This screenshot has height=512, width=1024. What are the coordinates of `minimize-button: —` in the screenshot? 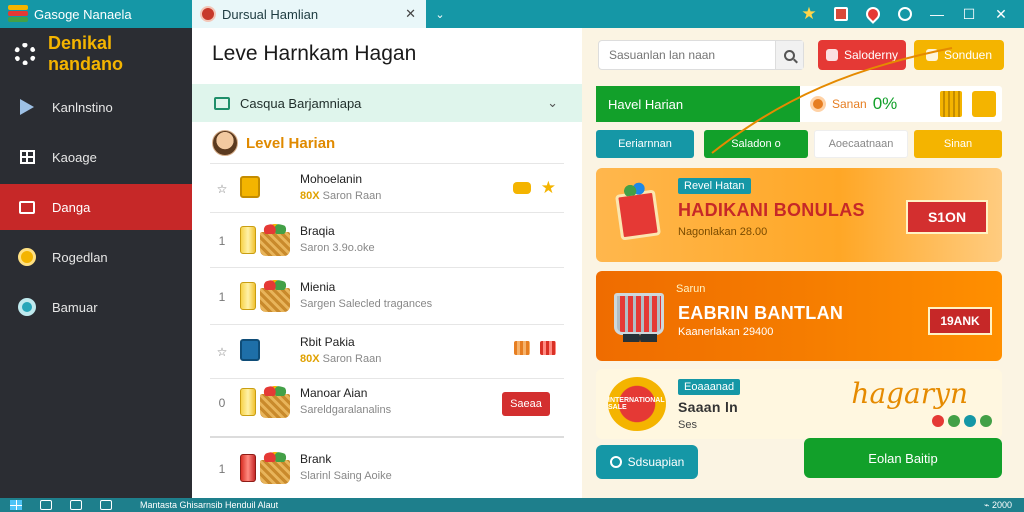 It's located at (937, 14).